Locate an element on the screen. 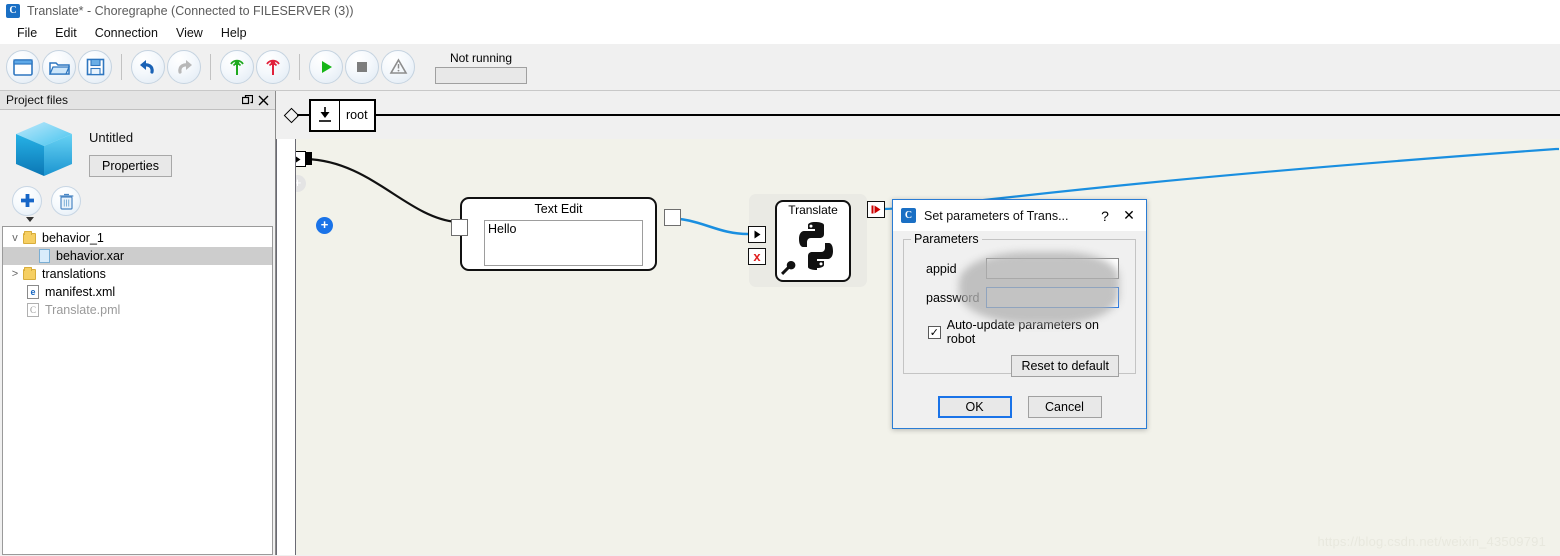 Image resolution: width=1560 pixels, height=556 pixels. help-icon: ? is located at coordinates (1105, 216).